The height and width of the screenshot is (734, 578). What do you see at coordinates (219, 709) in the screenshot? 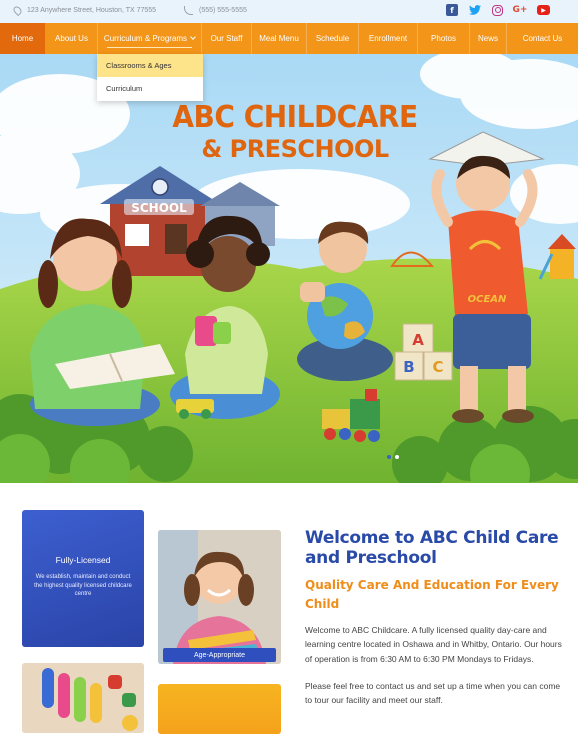
I see `yellow-card` at bounding box center [219, 709].